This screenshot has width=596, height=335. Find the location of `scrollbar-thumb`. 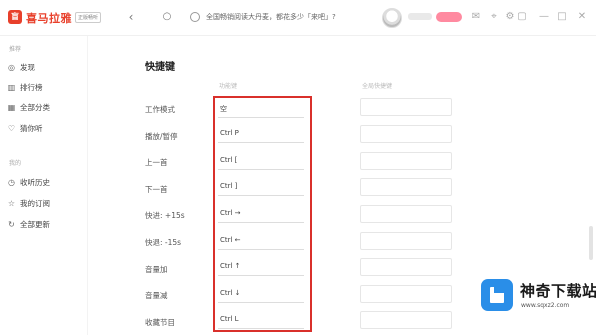

scrollbar-thumb is located at coordinates (591, 243).